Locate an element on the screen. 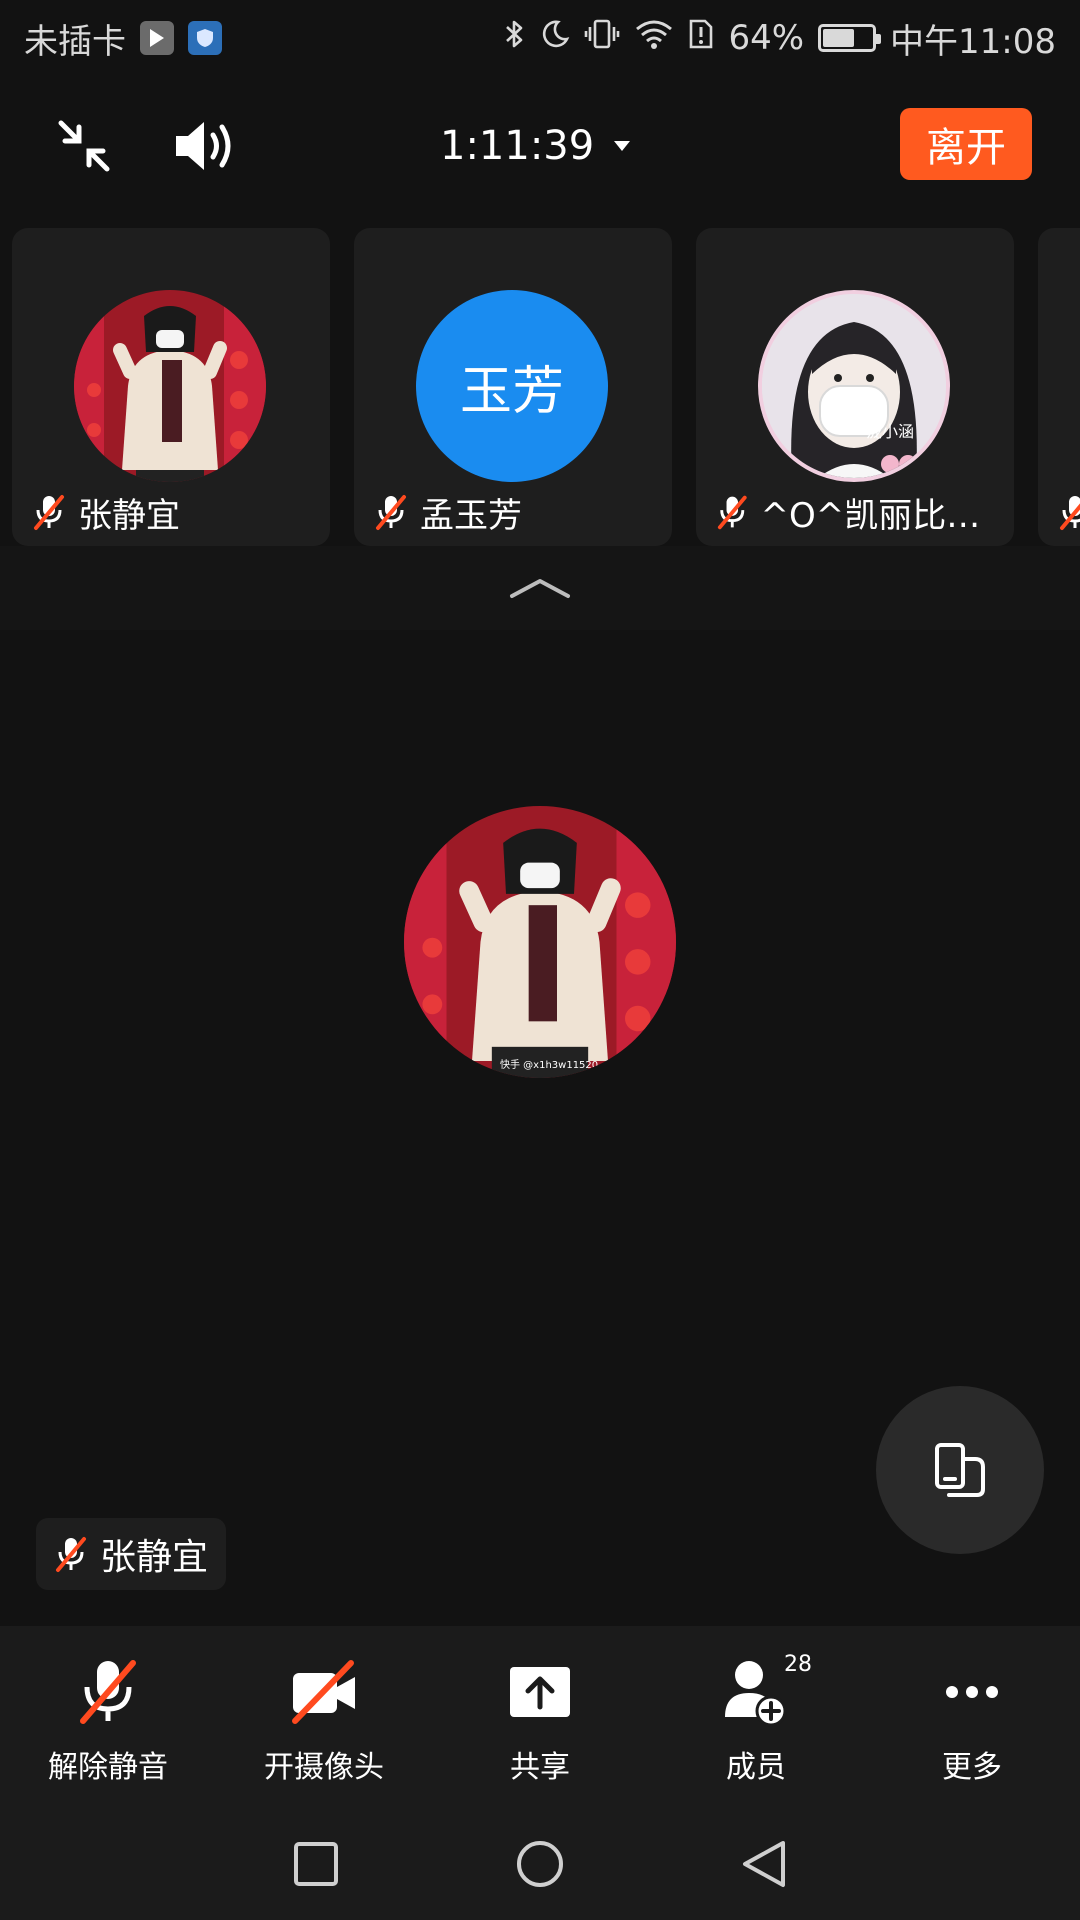  avatar-watermark: 快手 @x1h3w11520 is located at coordinates (549, 1065).